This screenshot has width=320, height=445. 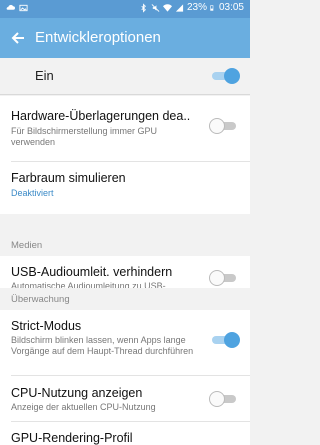 I want to click on master-switch-label: Ein, so click(x=44, y=75).